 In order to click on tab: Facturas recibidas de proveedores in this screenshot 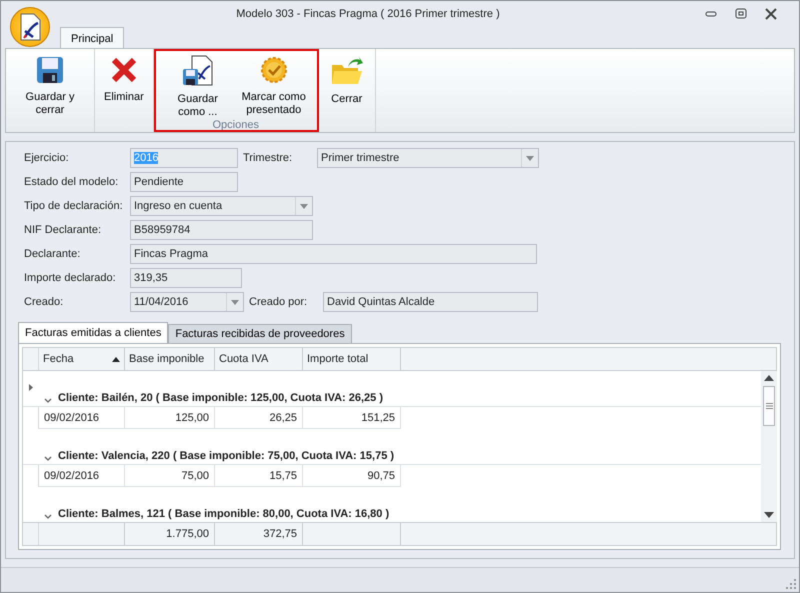, I will do `click(260, 334)`.